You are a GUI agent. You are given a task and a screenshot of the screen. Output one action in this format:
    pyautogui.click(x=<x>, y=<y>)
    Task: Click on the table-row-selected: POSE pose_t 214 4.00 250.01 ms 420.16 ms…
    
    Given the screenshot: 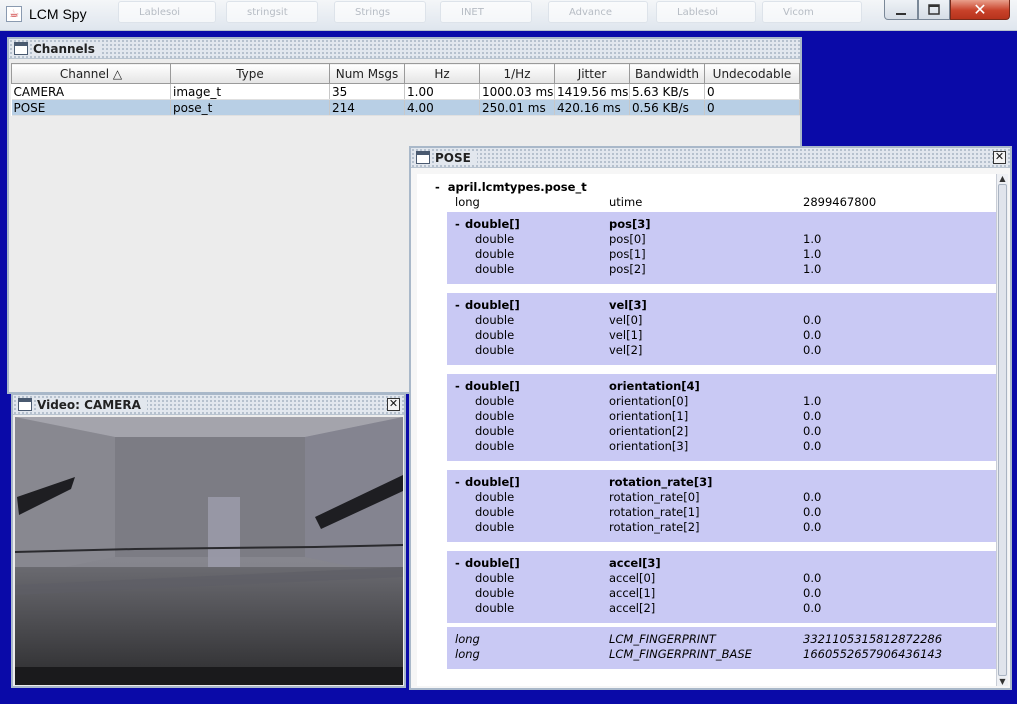 What is the action you would take?
    pyautogui.click(x=405, y=107)
    